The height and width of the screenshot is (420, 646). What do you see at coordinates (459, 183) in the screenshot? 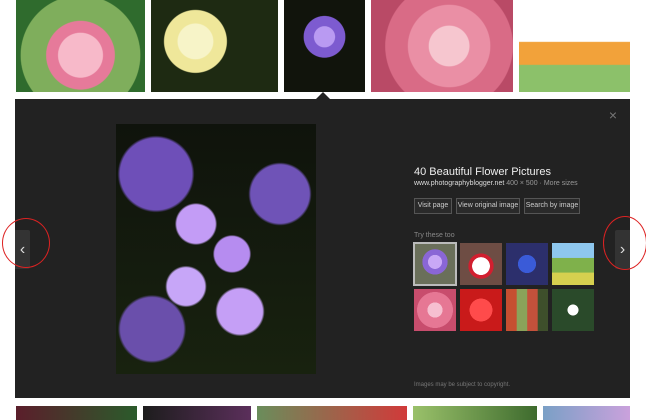
I see `source-domain: www.photographyblogger.net` at bounding box center [459, 183].